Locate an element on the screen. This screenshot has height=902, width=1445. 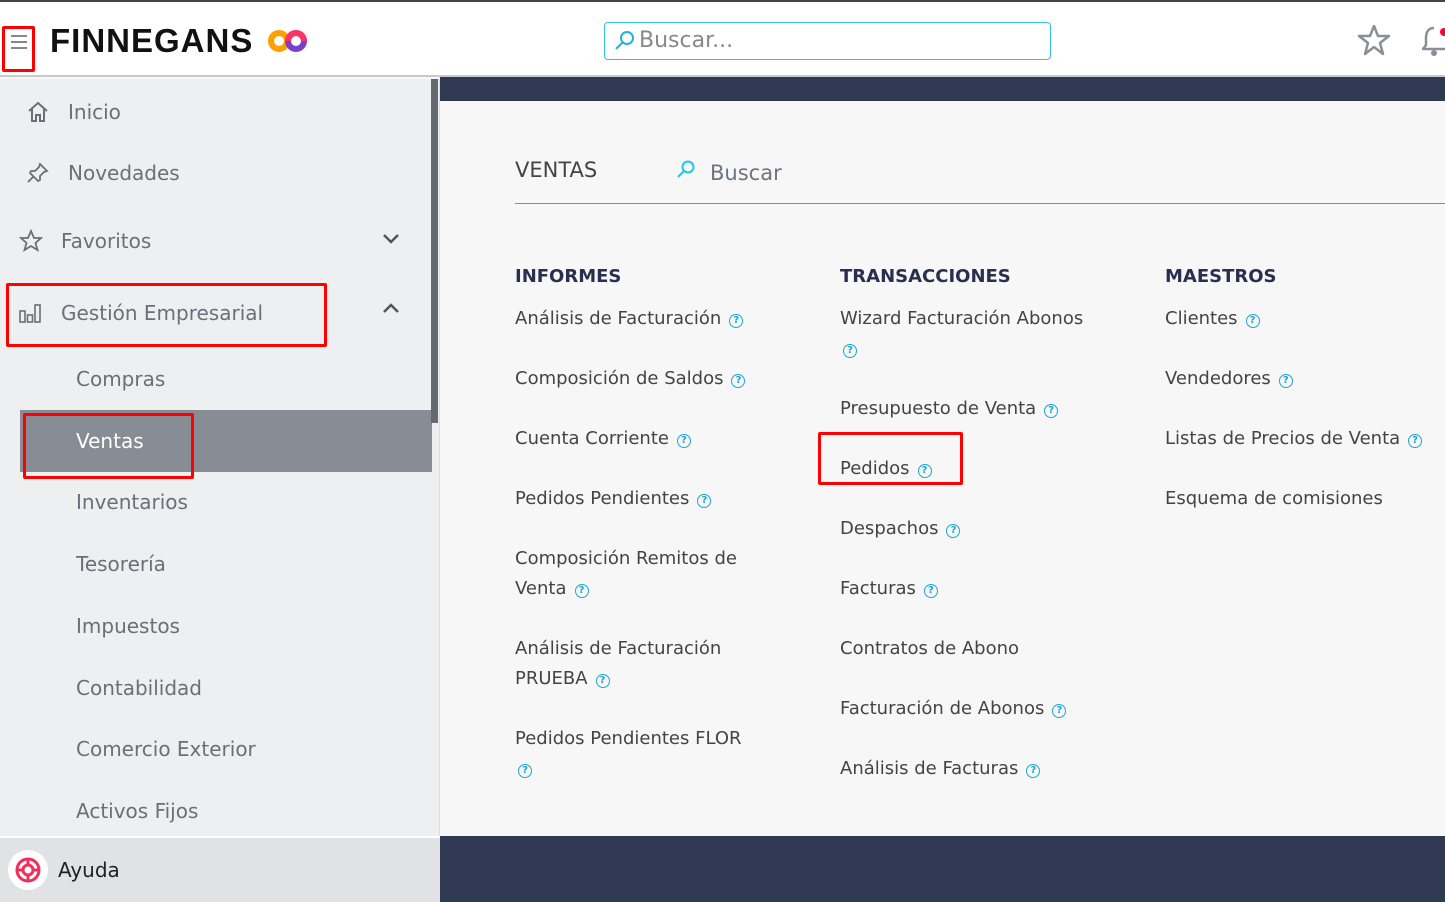
menu-link: Presupuesto de Venta? is located at coordinates (961, 409).